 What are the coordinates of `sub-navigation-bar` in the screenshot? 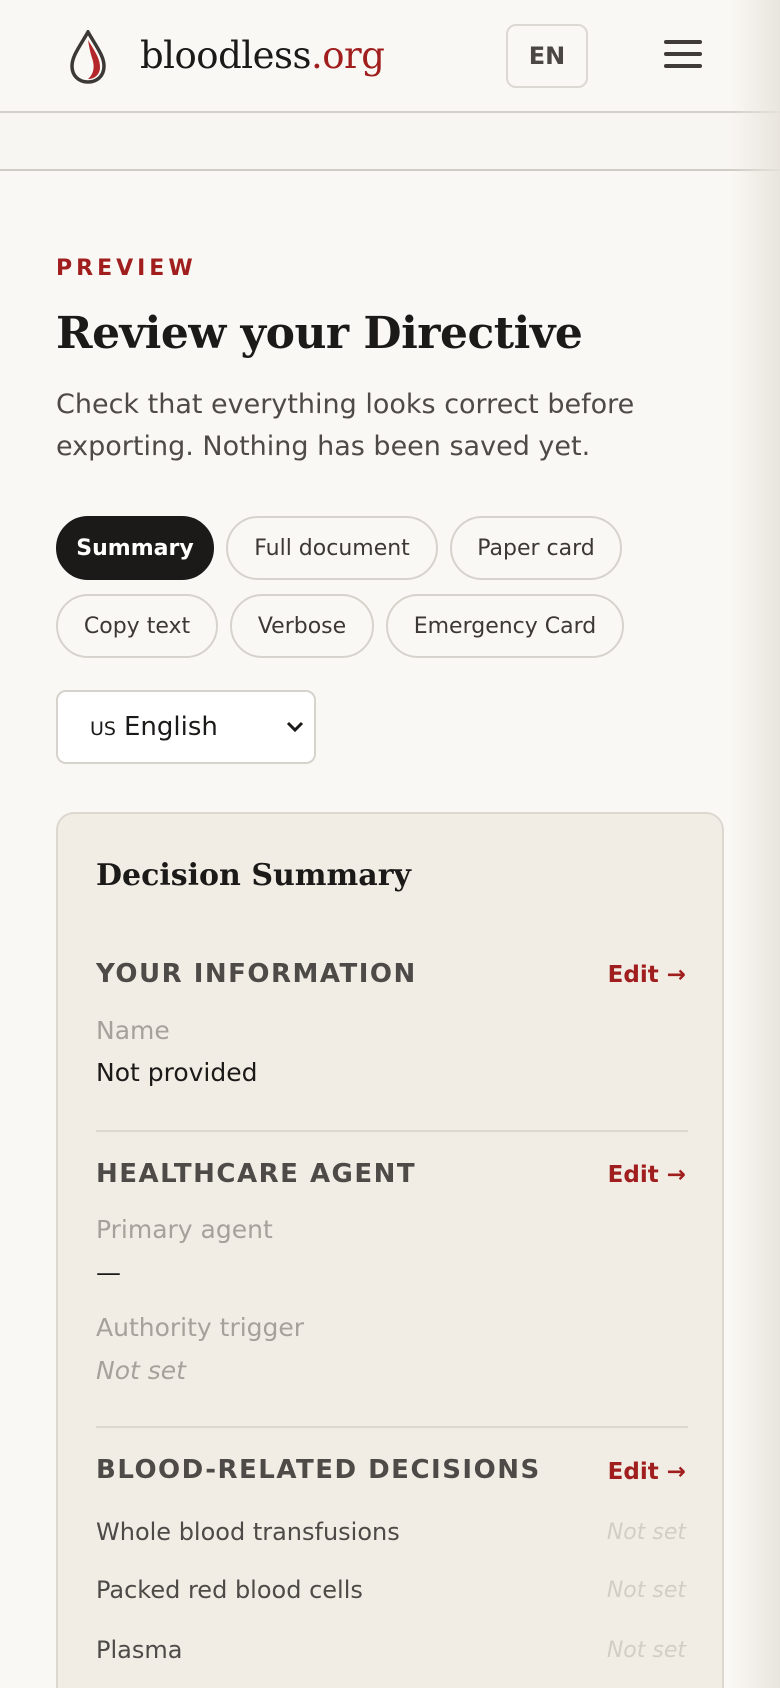 It's located at (390, 142).